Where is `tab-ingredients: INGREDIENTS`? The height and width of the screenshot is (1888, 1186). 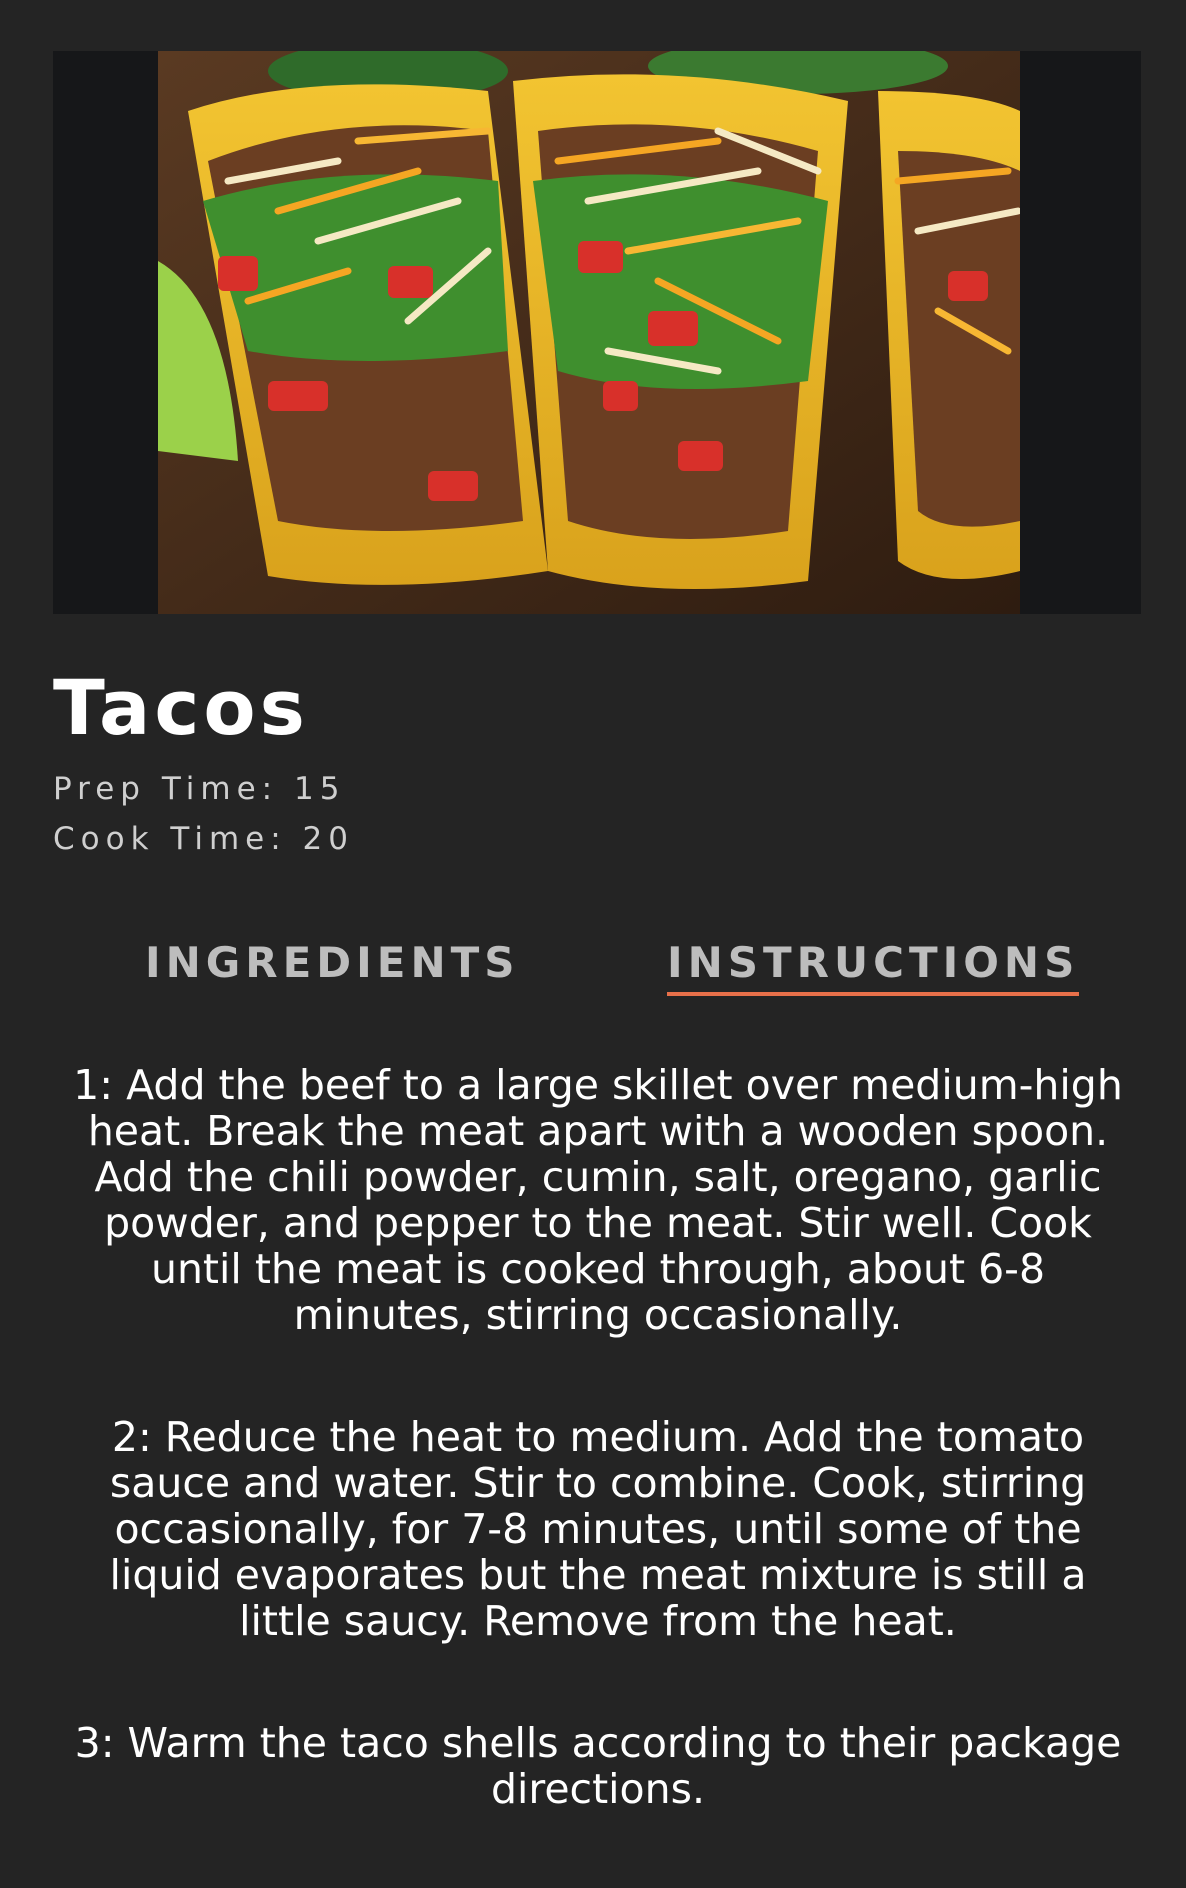
tab-ingredients: INGREDIENTS is located at coordinates (332, 967).